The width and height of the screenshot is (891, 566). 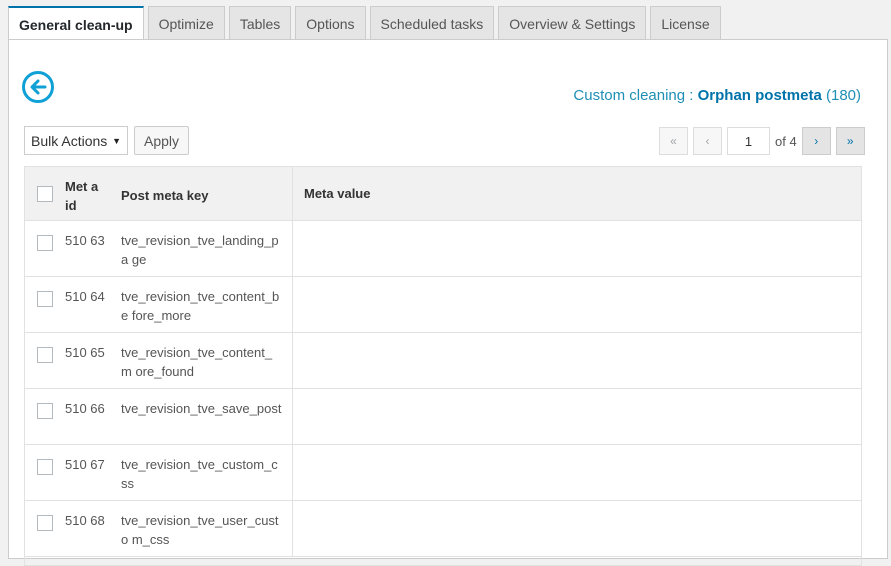 I want to click on apply-button: Apply, so click(x=161, y=140).